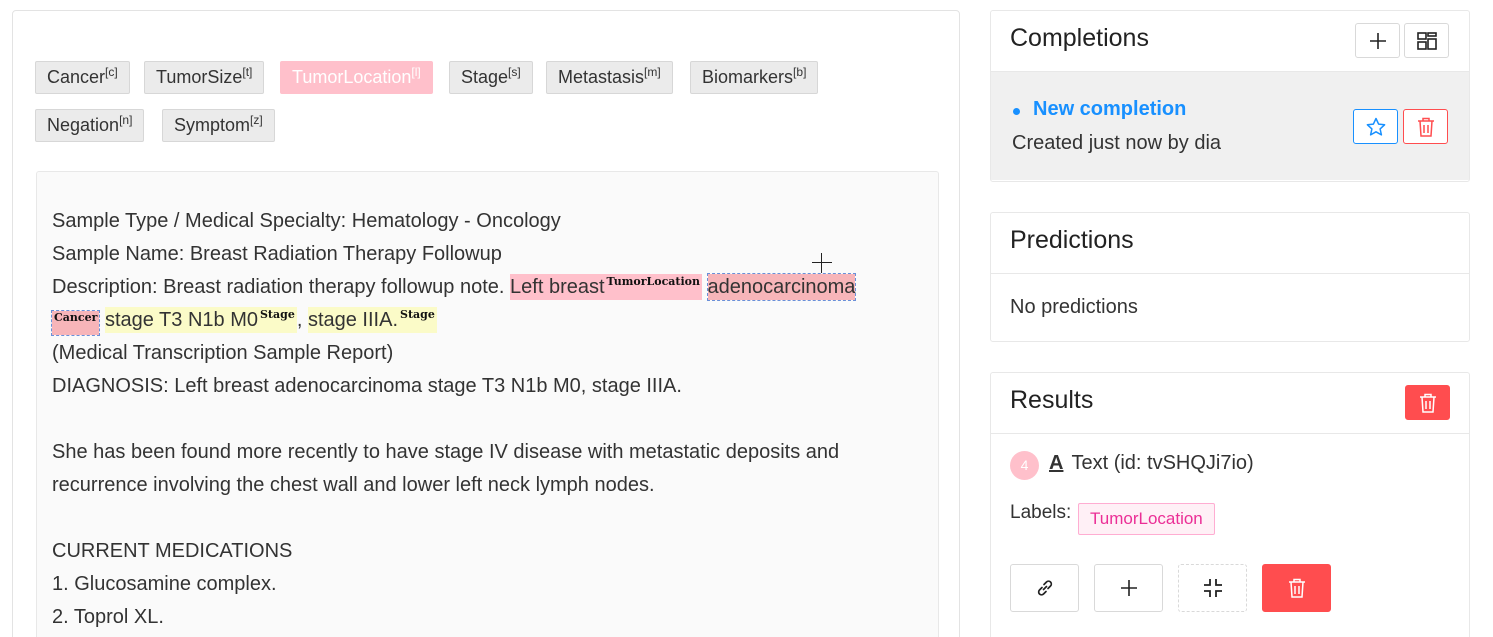 This screenshot has width=1493, height=637. I want to click on hotkey: m, so click(652, 72).